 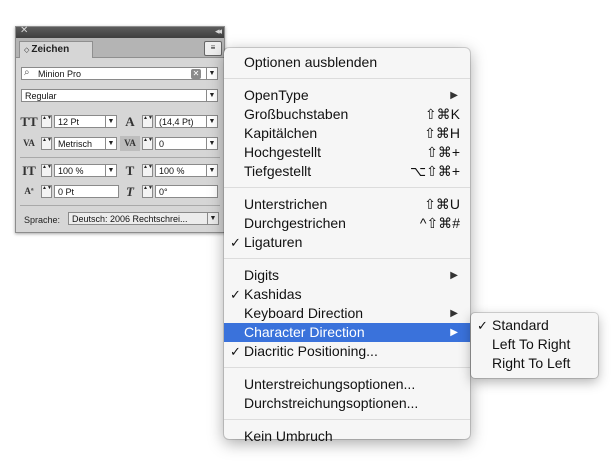 What do you see at coordinates (347, 294) in the screenshot?
I see `menu-item-kashidas: ✓ Kashidas` at bounding box center [347, 294].